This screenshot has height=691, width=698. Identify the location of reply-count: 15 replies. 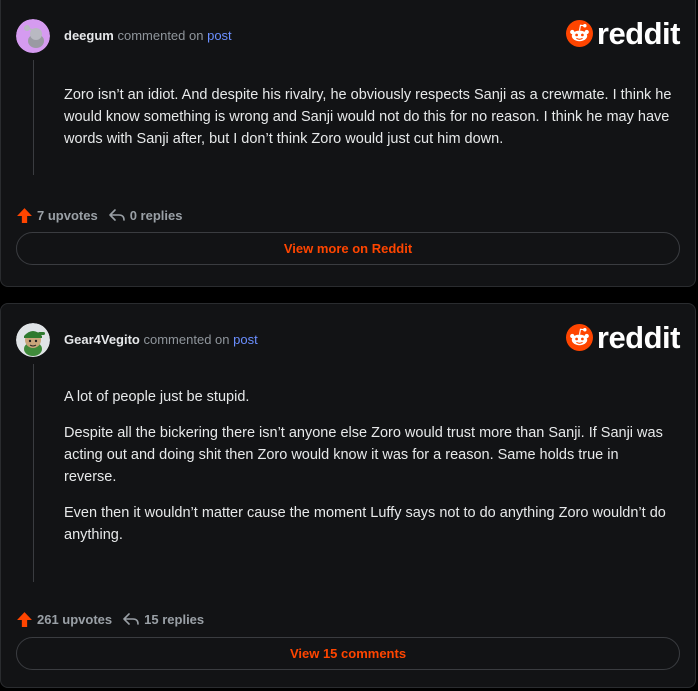
(163, 619).